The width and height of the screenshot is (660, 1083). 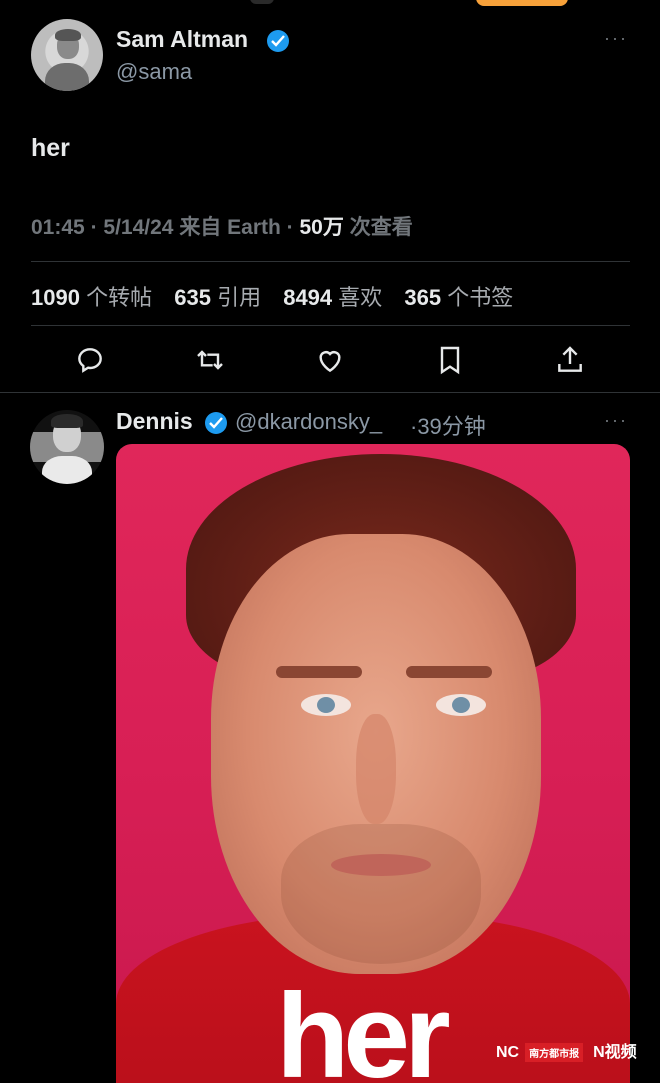 What do you see at coordinates (307, 297) in the screenshot?
I see `likes-count: 8494` at bounding box center [307, 297].